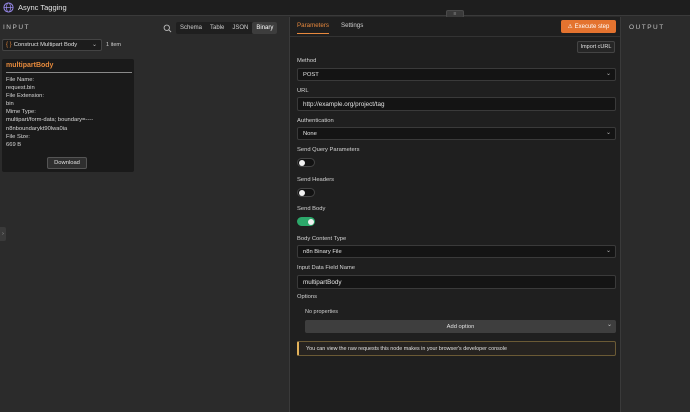  What do you see at coordinates (570, 26) in the screenshot?
I see `flask-icon: ⚠` at bounding box center [570, 26].